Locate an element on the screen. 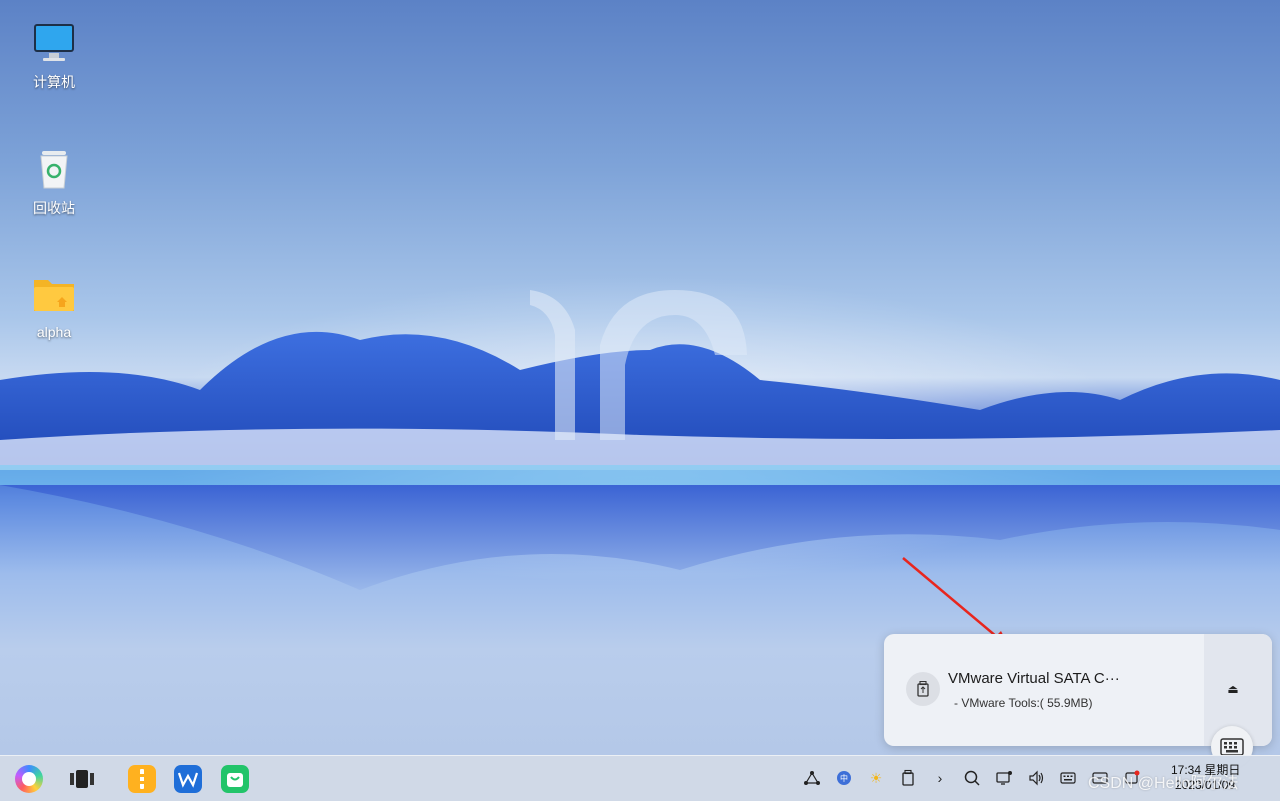 This screenshot has height=801, width=1280. desktop-icon-label: 回收站 is located at coordinates (54, 208).